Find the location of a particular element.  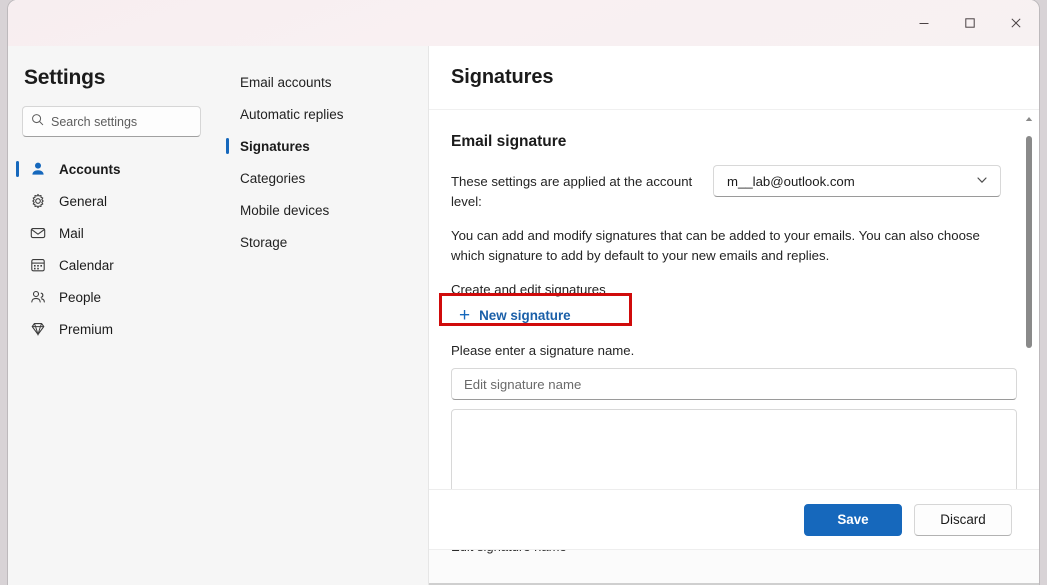

search-box is located at coordinates (111, 121).